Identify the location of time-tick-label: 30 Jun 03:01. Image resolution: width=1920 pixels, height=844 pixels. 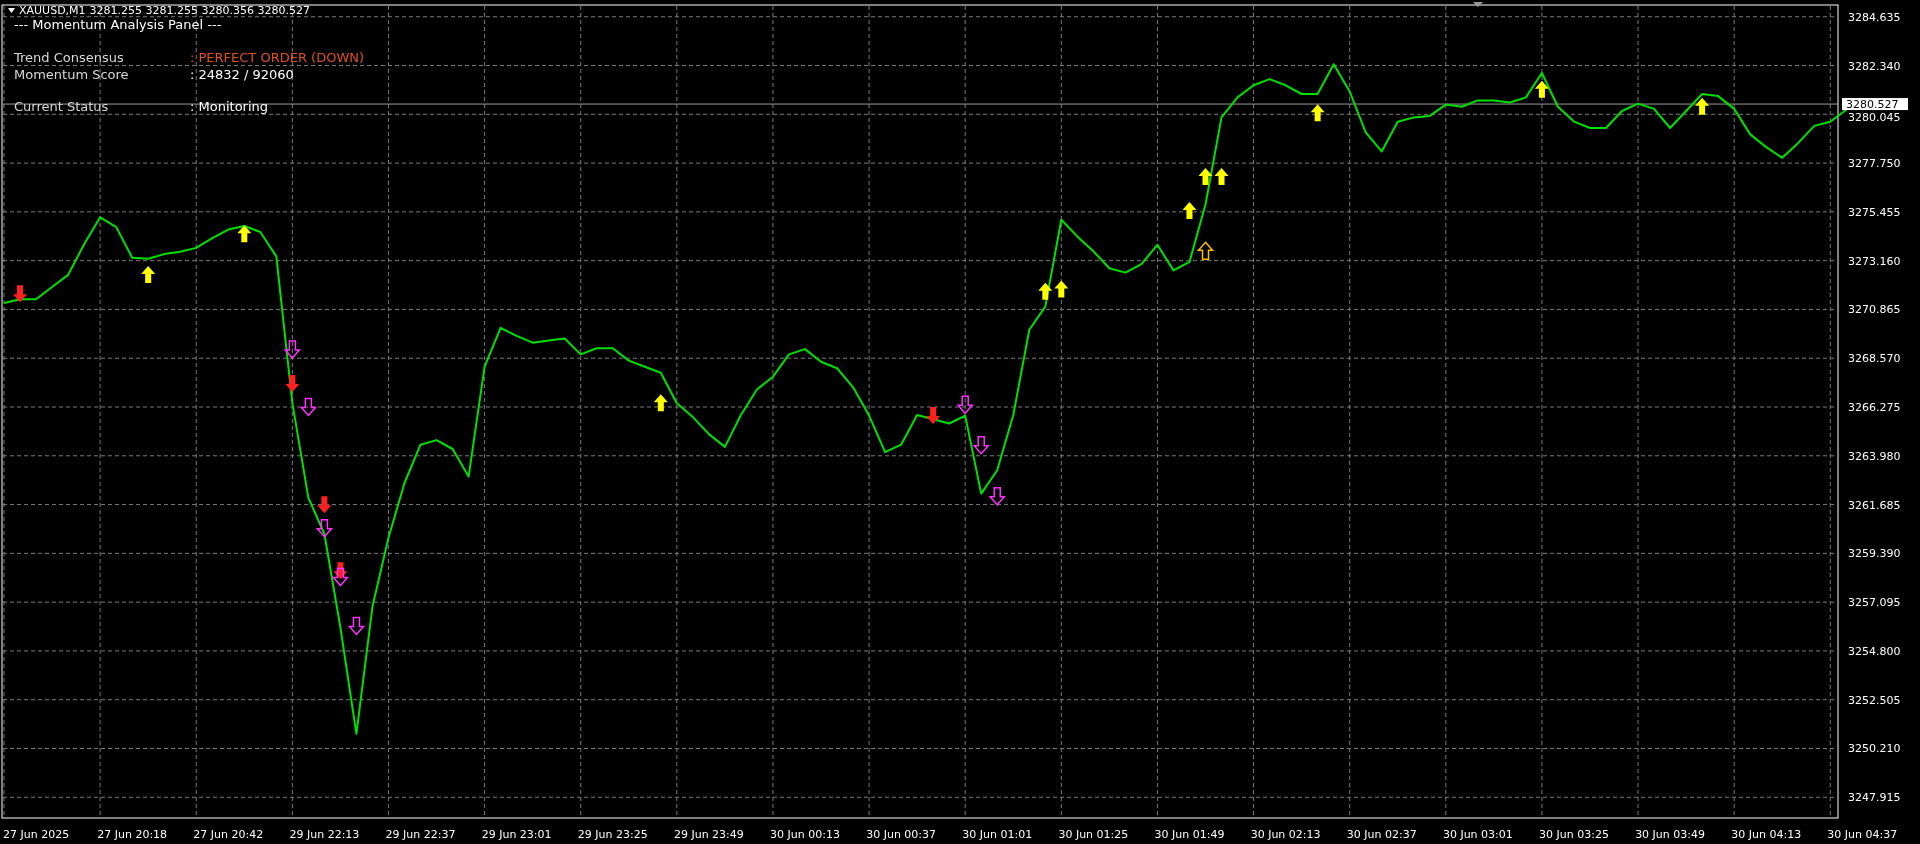
(1477, 834).